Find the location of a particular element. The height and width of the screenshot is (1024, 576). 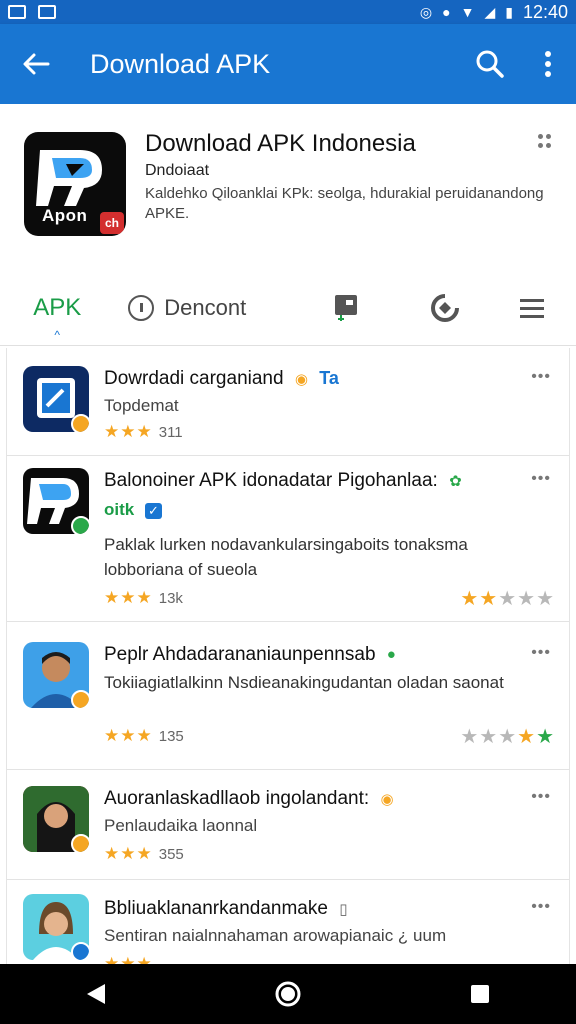

tab-updates is located at coordinates (345, 308).